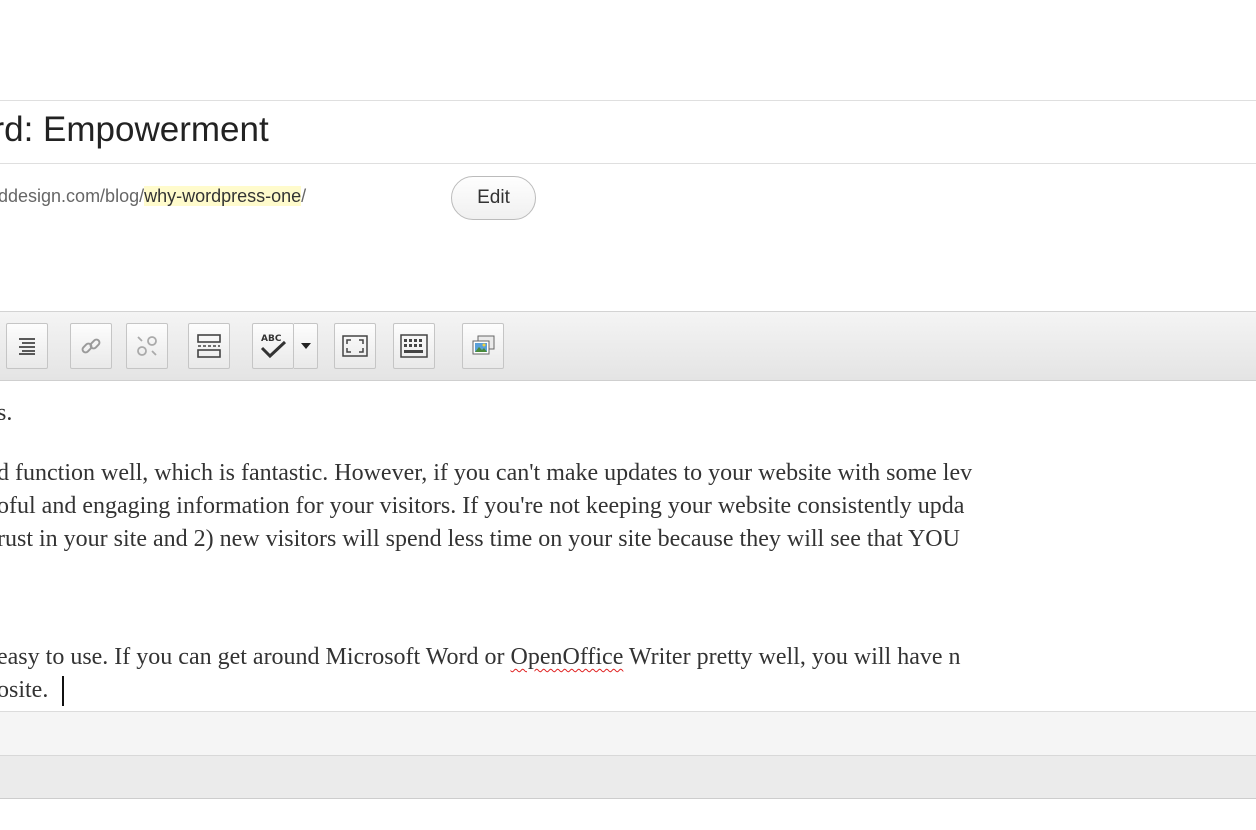 This screenshot has width=1256, height=830. I want to click on insert-link-icon, so click(91, 346).